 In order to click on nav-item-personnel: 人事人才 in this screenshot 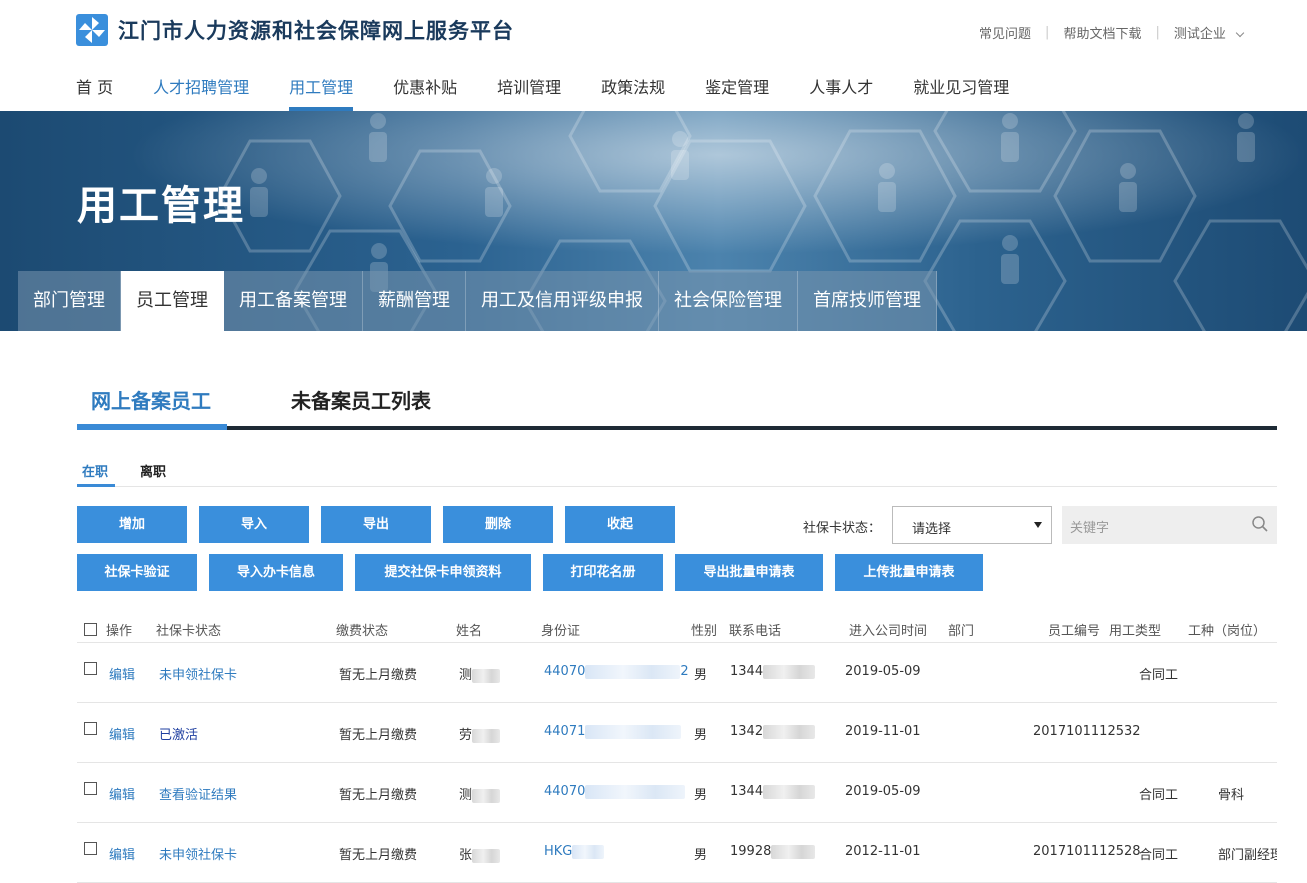, I will do `click(841, 85)`.